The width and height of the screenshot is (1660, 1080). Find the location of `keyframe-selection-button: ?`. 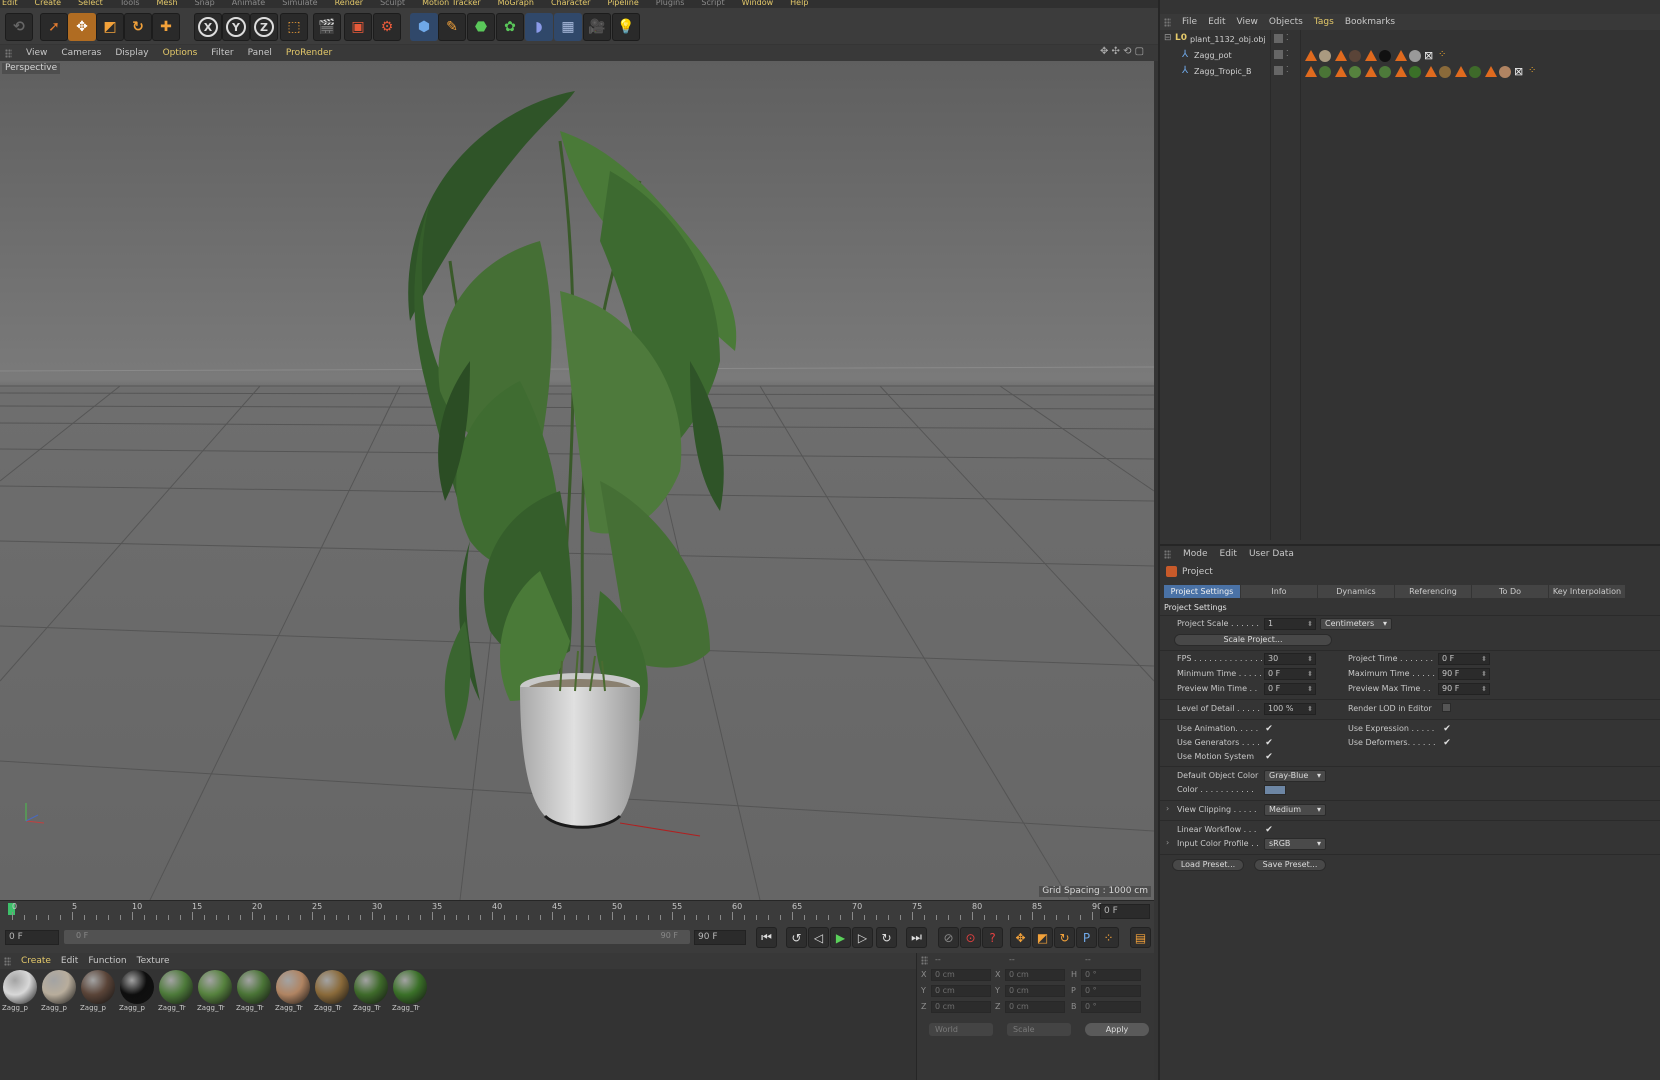

keyframe-selection-button: ? is located at coordinates (992, 937).